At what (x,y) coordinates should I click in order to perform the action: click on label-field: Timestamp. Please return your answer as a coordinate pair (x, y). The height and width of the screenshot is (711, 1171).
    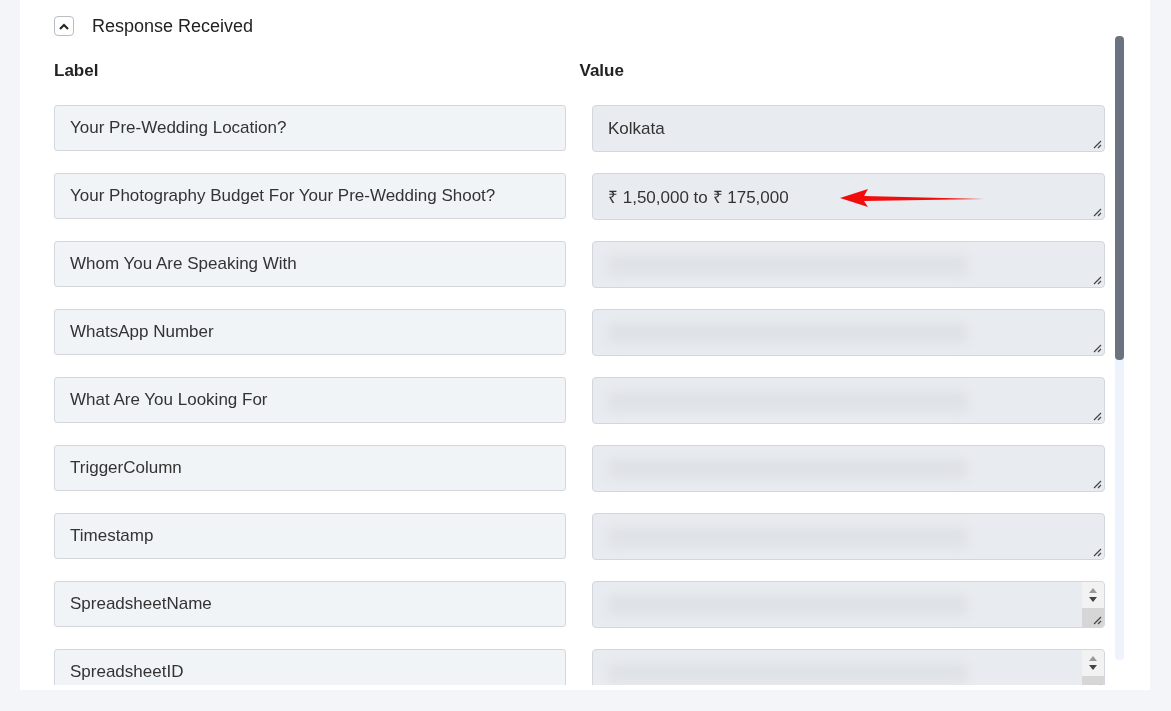
    Looking at the image, I should click on (310, 536).